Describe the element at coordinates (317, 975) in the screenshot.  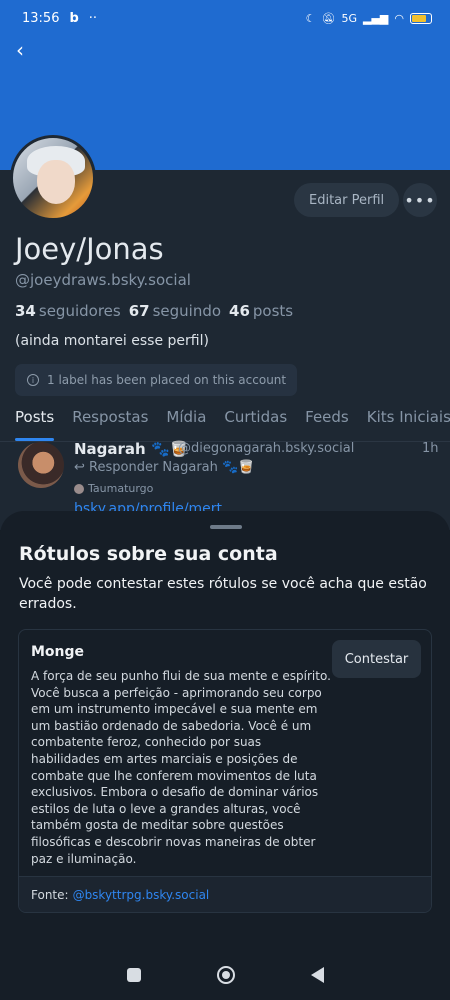
I see `back-triangle-icon` at that location.